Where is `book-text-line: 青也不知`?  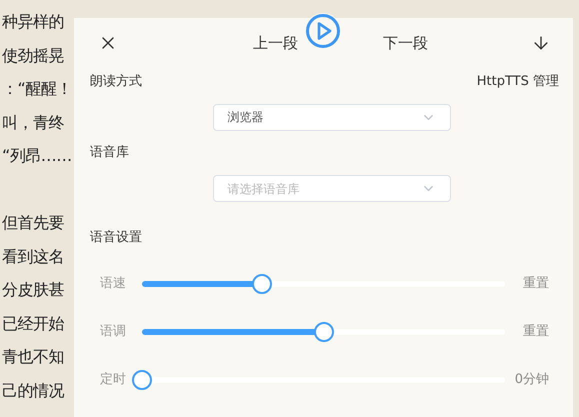
book-text-line: 青也不知 is located at coordinates (33, 357).